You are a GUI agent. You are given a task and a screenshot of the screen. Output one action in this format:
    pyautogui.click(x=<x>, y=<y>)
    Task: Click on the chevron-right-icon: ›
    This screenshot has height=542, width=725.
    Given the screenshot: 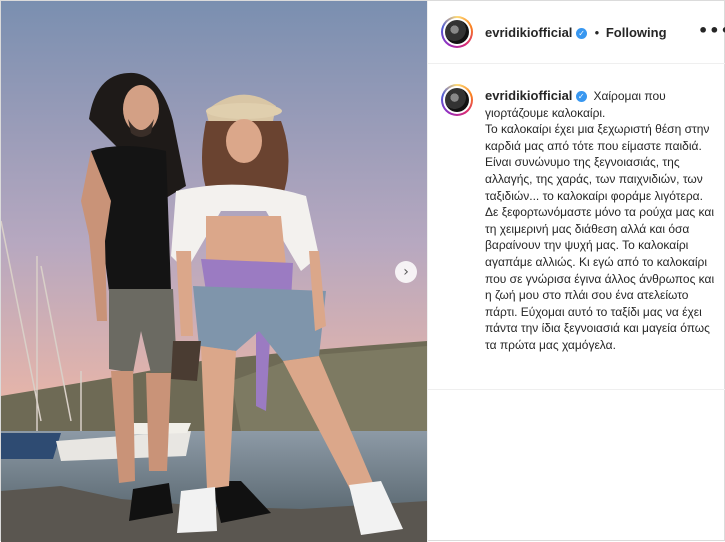 What is the action you would take?
    pyautogui.click(x=406, y=272)
    